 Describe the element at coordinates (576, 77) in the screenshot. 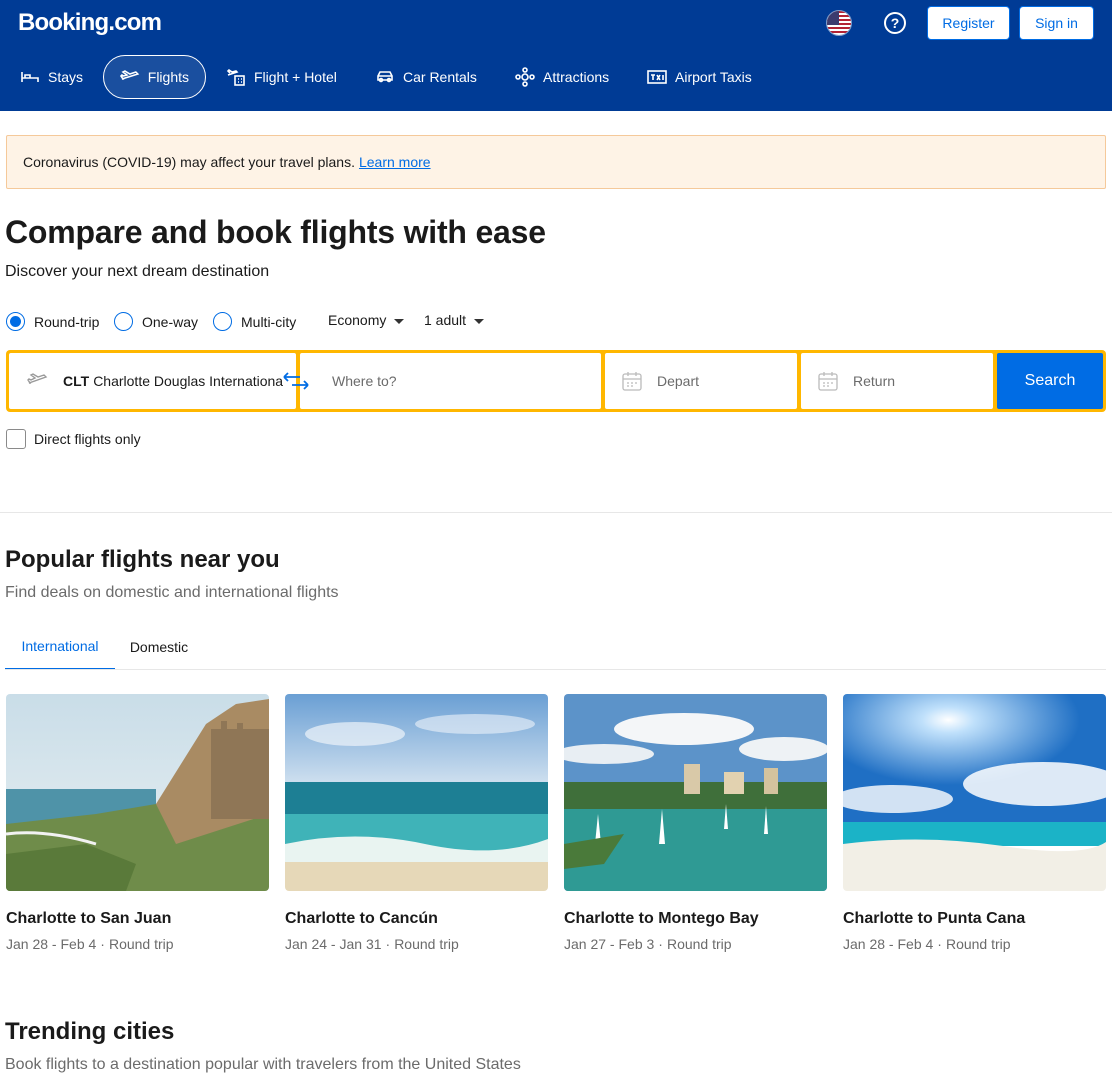

I see `nav-label: Attractions` at that location.